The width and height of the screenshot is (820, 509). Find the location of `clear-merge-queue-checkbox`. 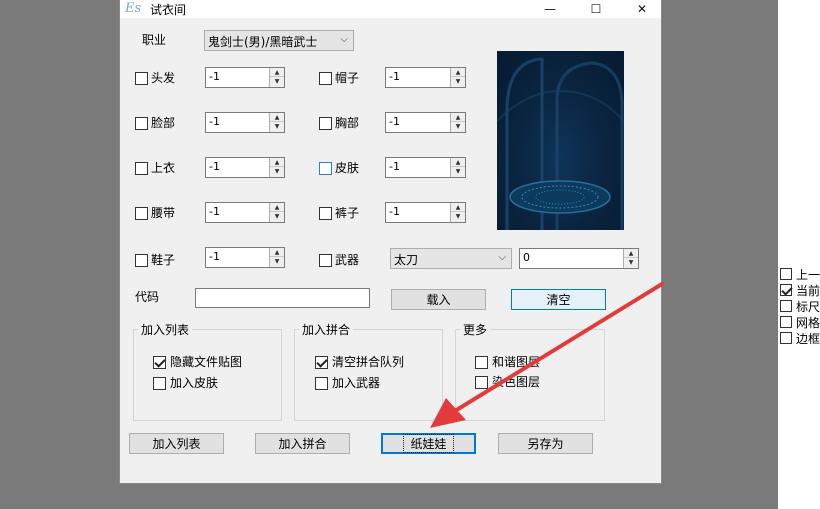

clear-merge-queue-checkbox is located at coordinates (321, 362).